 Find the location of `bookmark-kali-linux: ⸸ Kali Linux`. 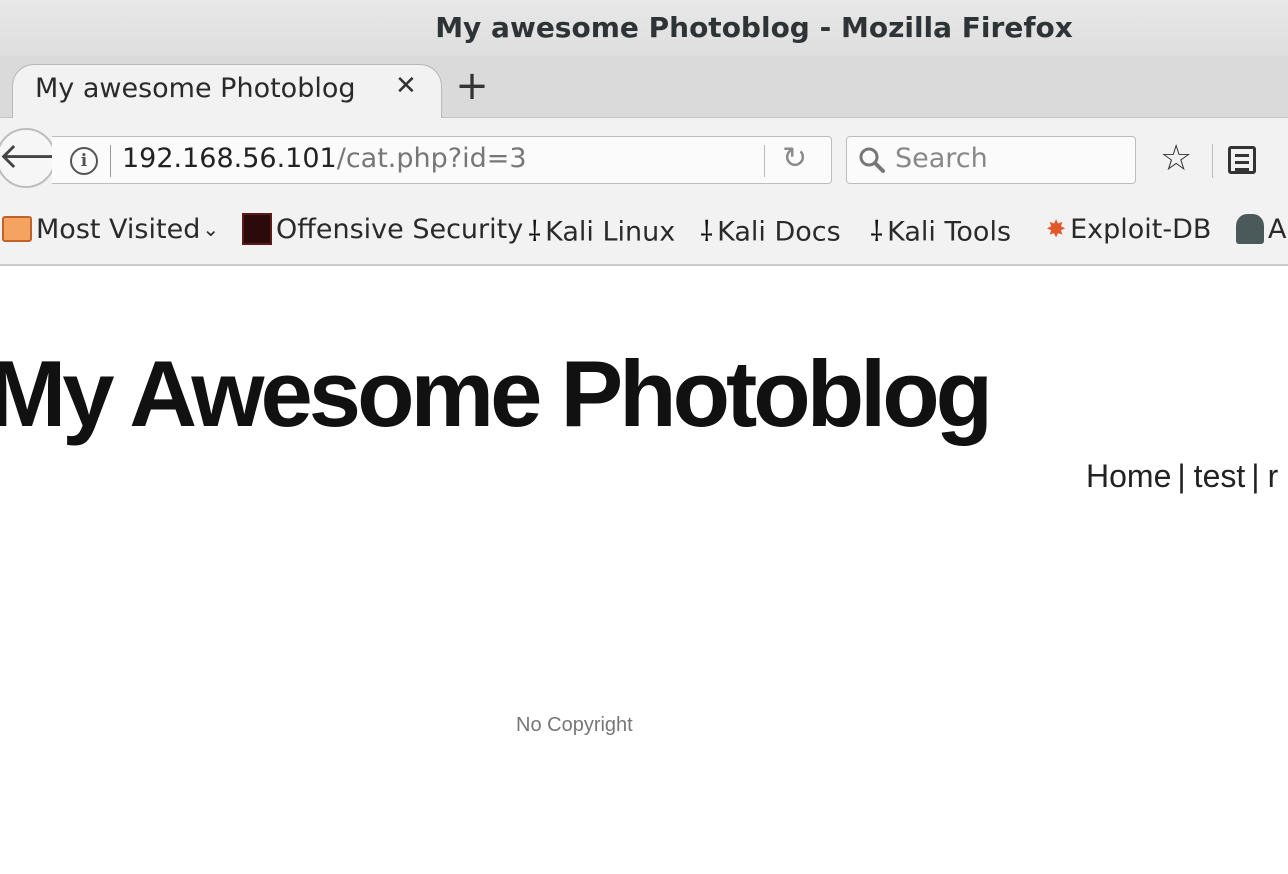

bookmark-kali-linux: ⸸ Kali Linux is located at coordinates (601, 233).